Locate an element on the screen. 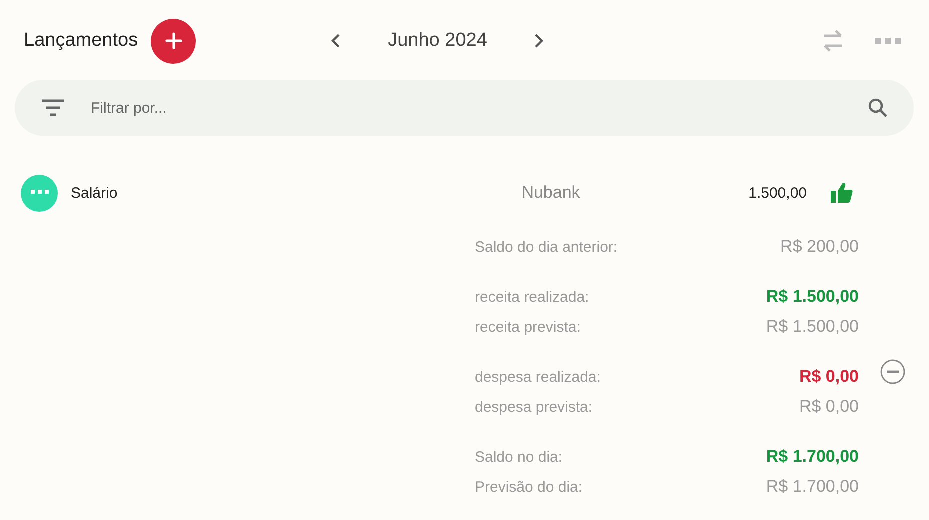 This screenshot has height=520, width=929. summary-label: receita prevista: is located at coordinates (528, 327).